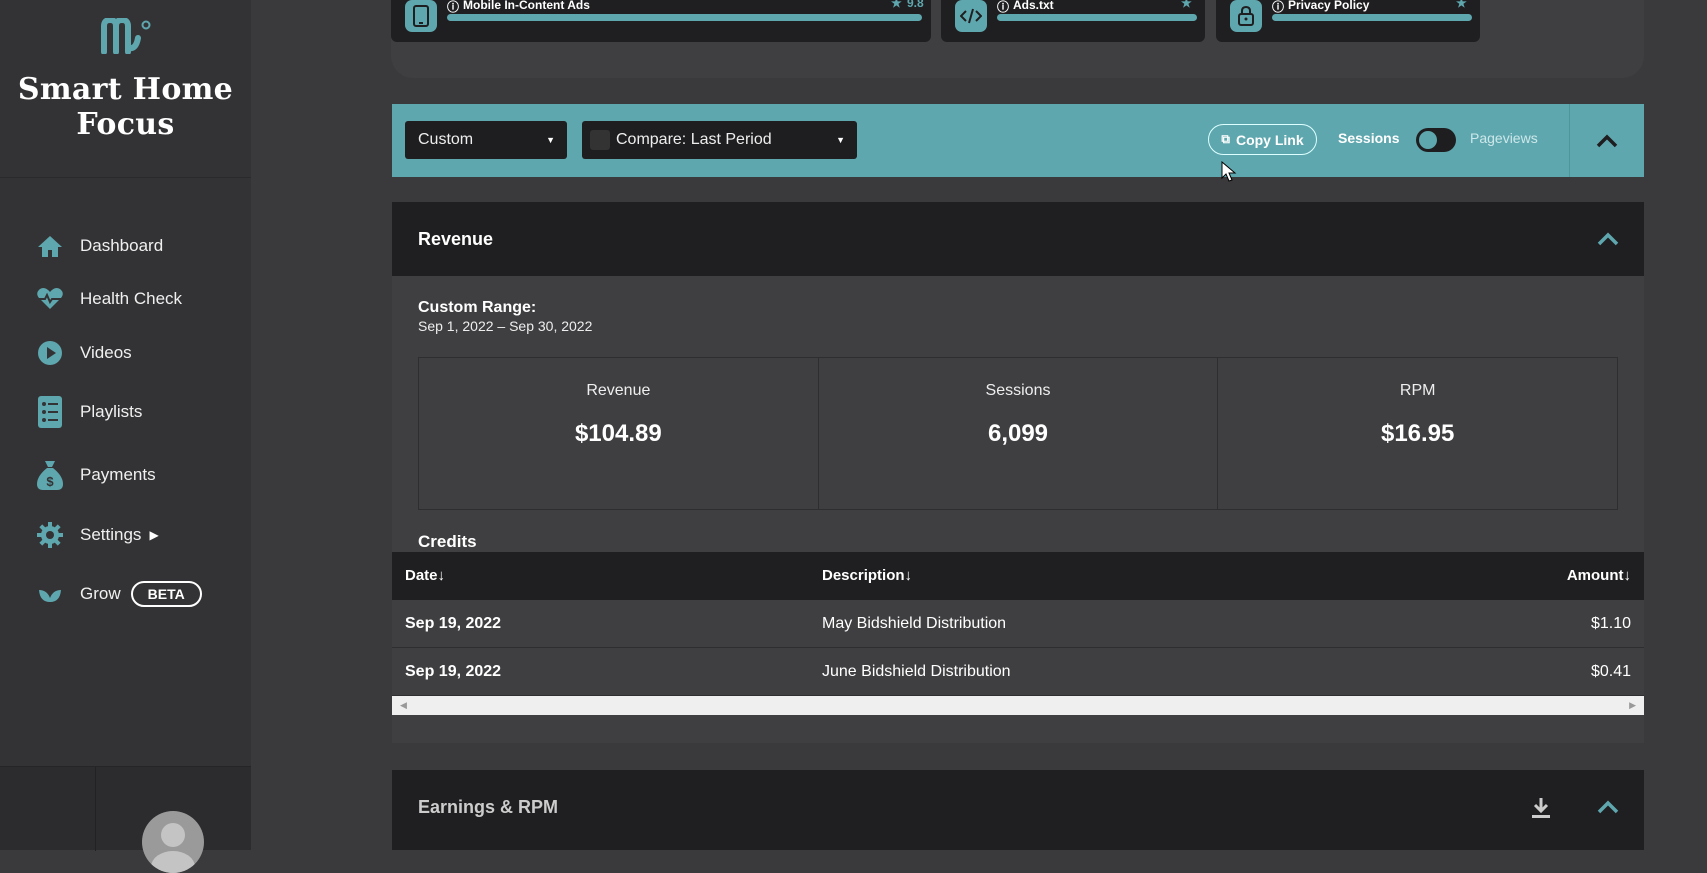 This screenshot has width=1707, height=873. I want to click on lock-icon, so click(1246, 16).